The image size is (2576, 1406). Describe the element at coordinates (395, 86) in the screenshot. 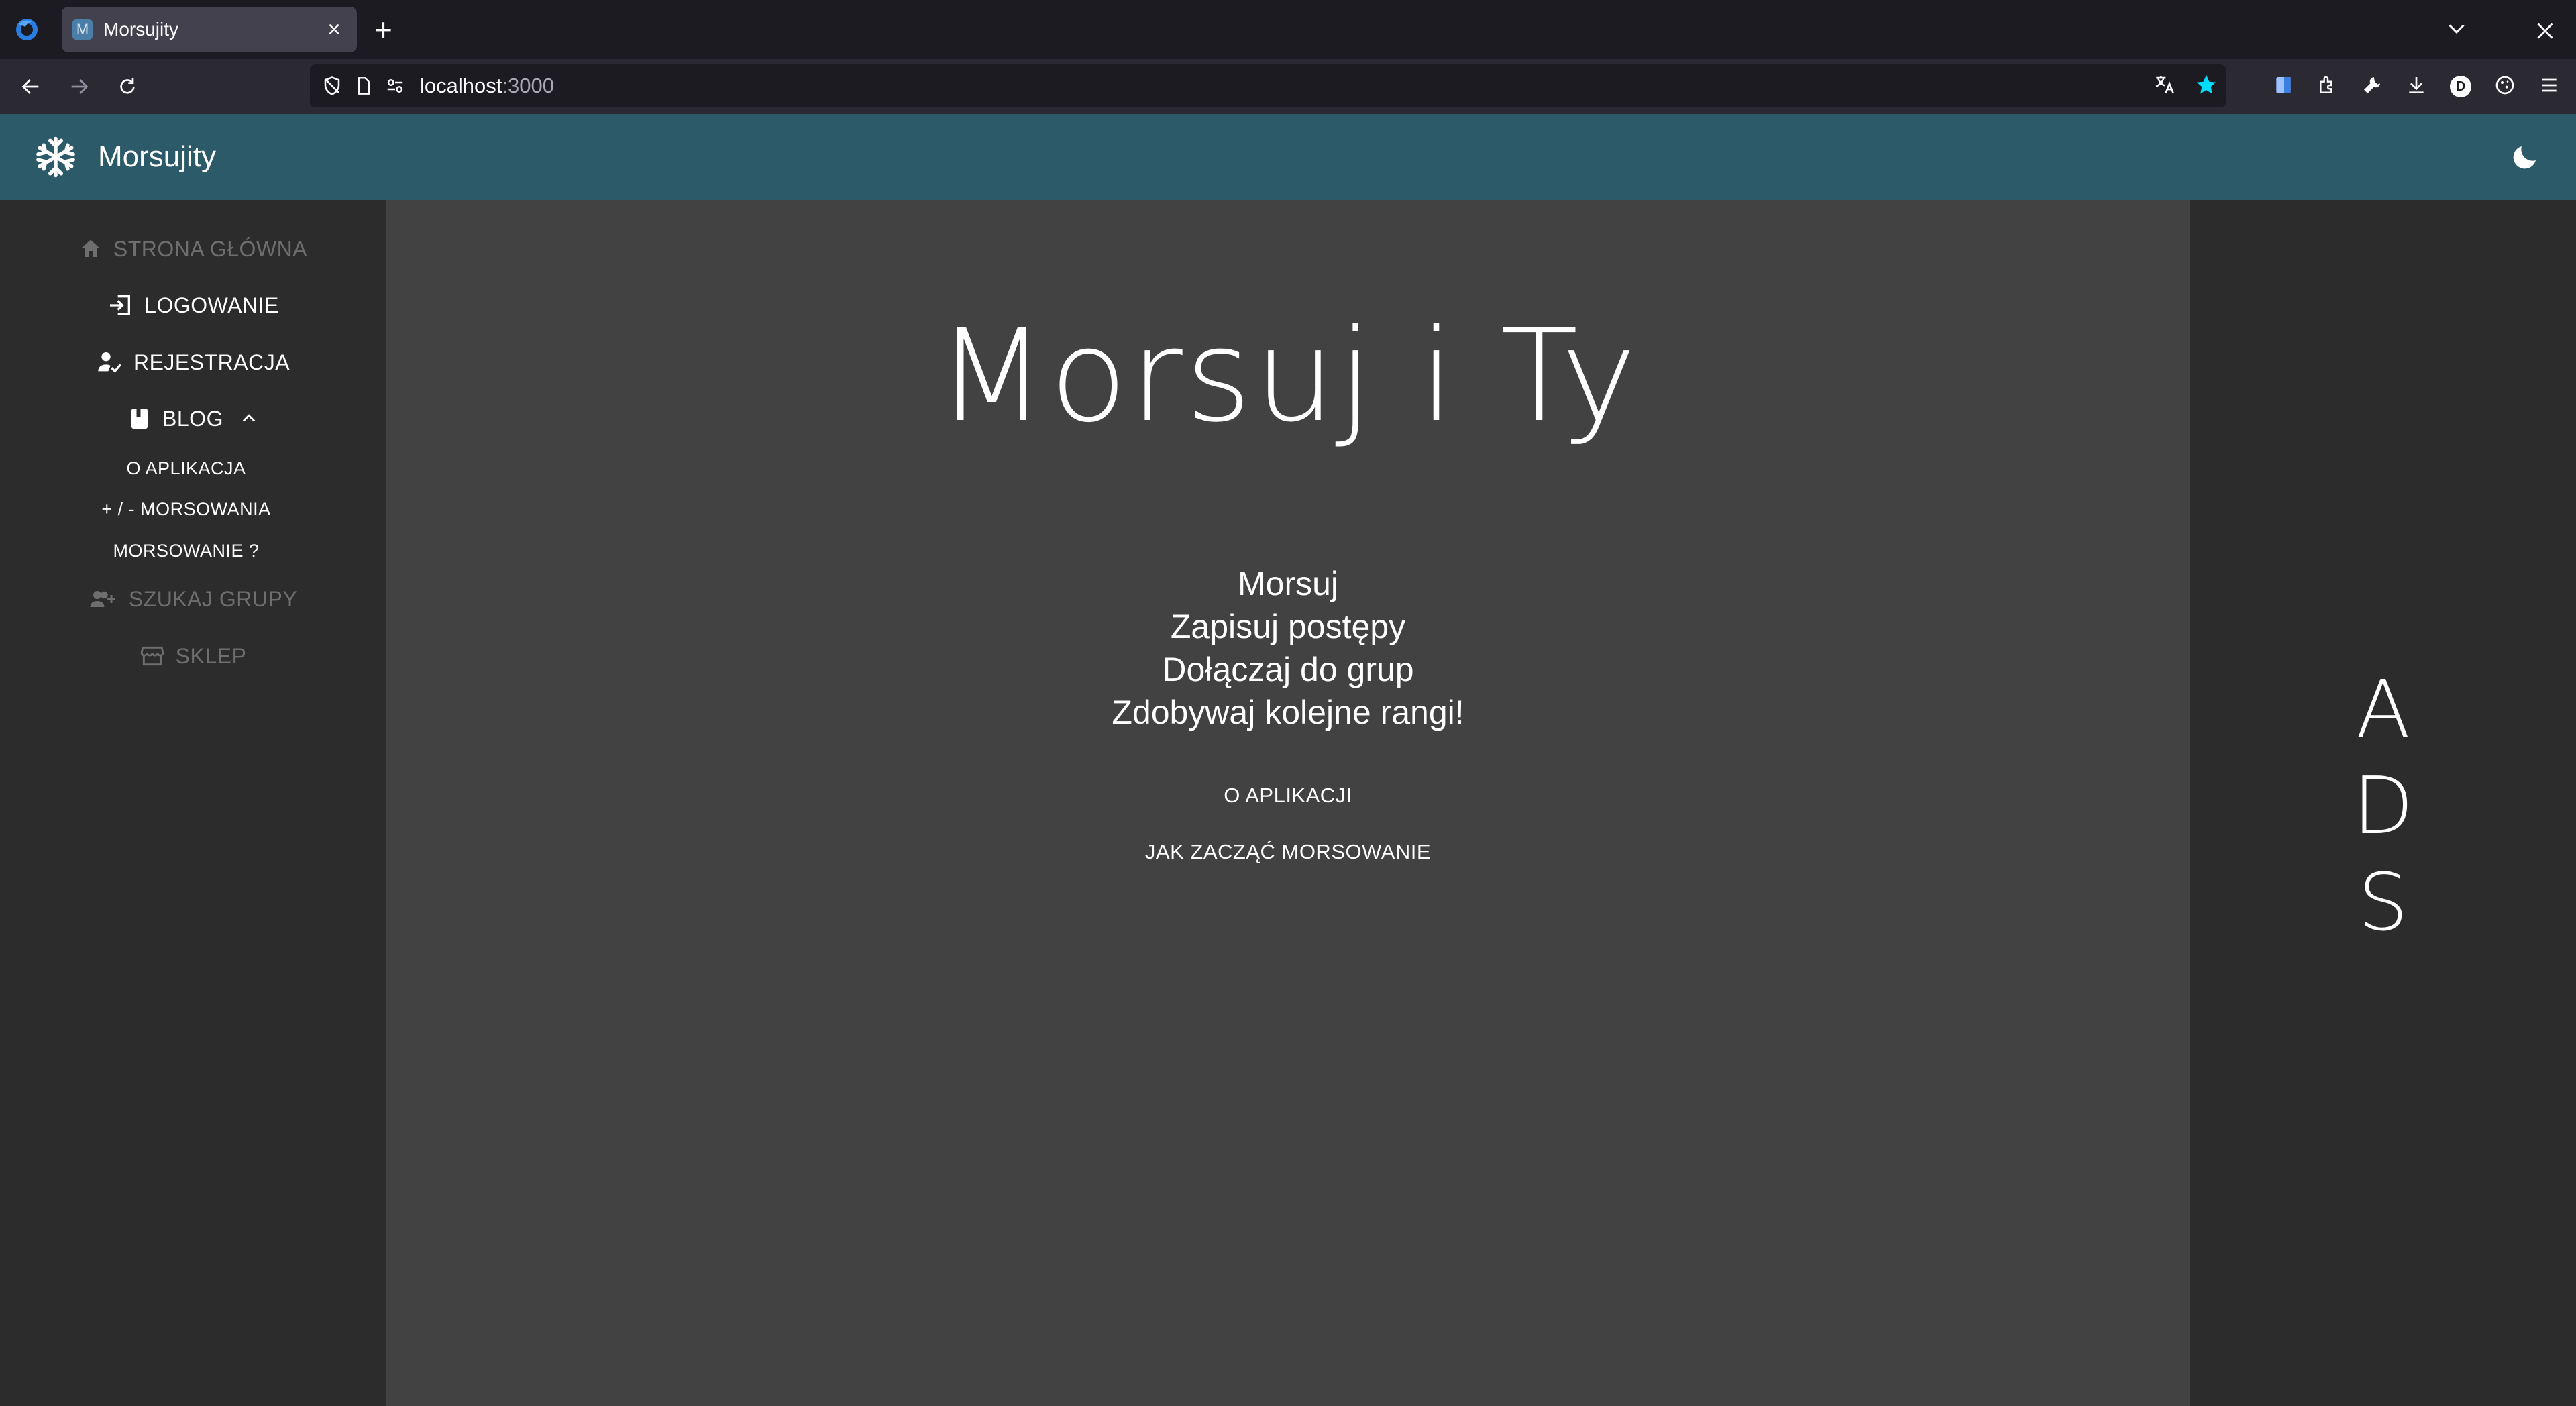

I see `permissions-icon` at that location.